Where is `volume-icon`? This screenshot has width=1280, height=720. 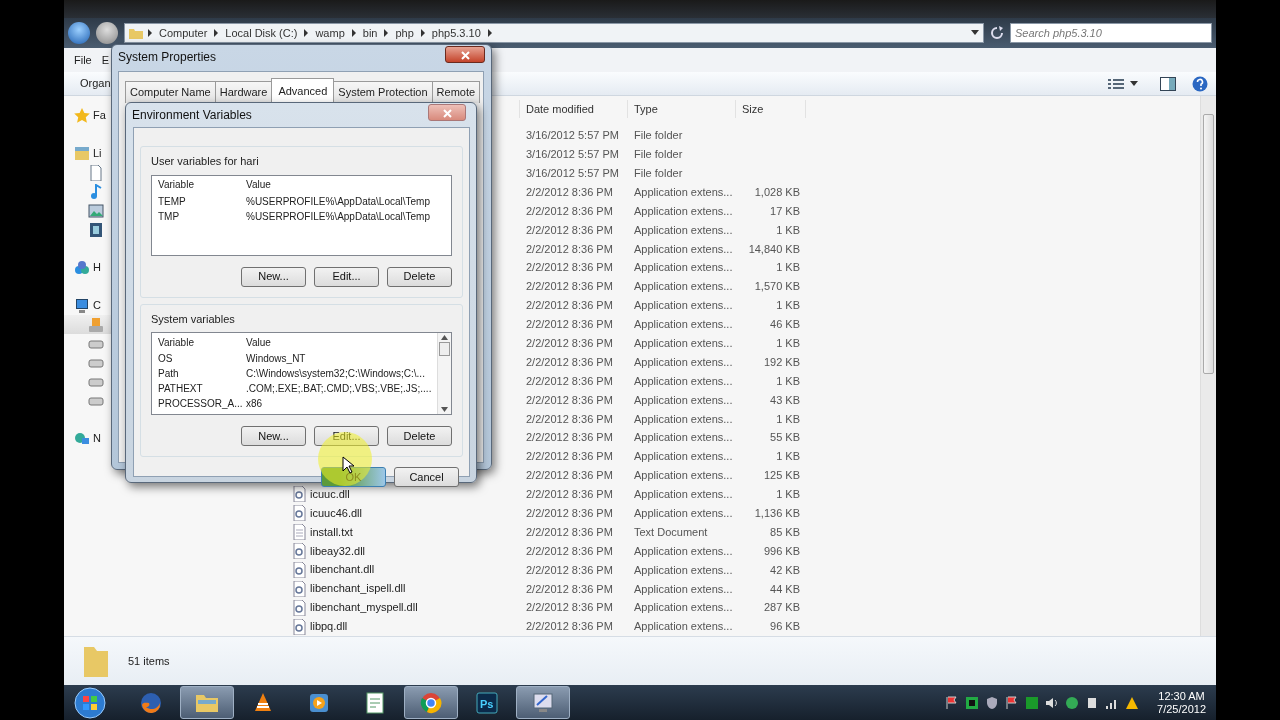 volume-icon is located at coordinates (1052, 702).